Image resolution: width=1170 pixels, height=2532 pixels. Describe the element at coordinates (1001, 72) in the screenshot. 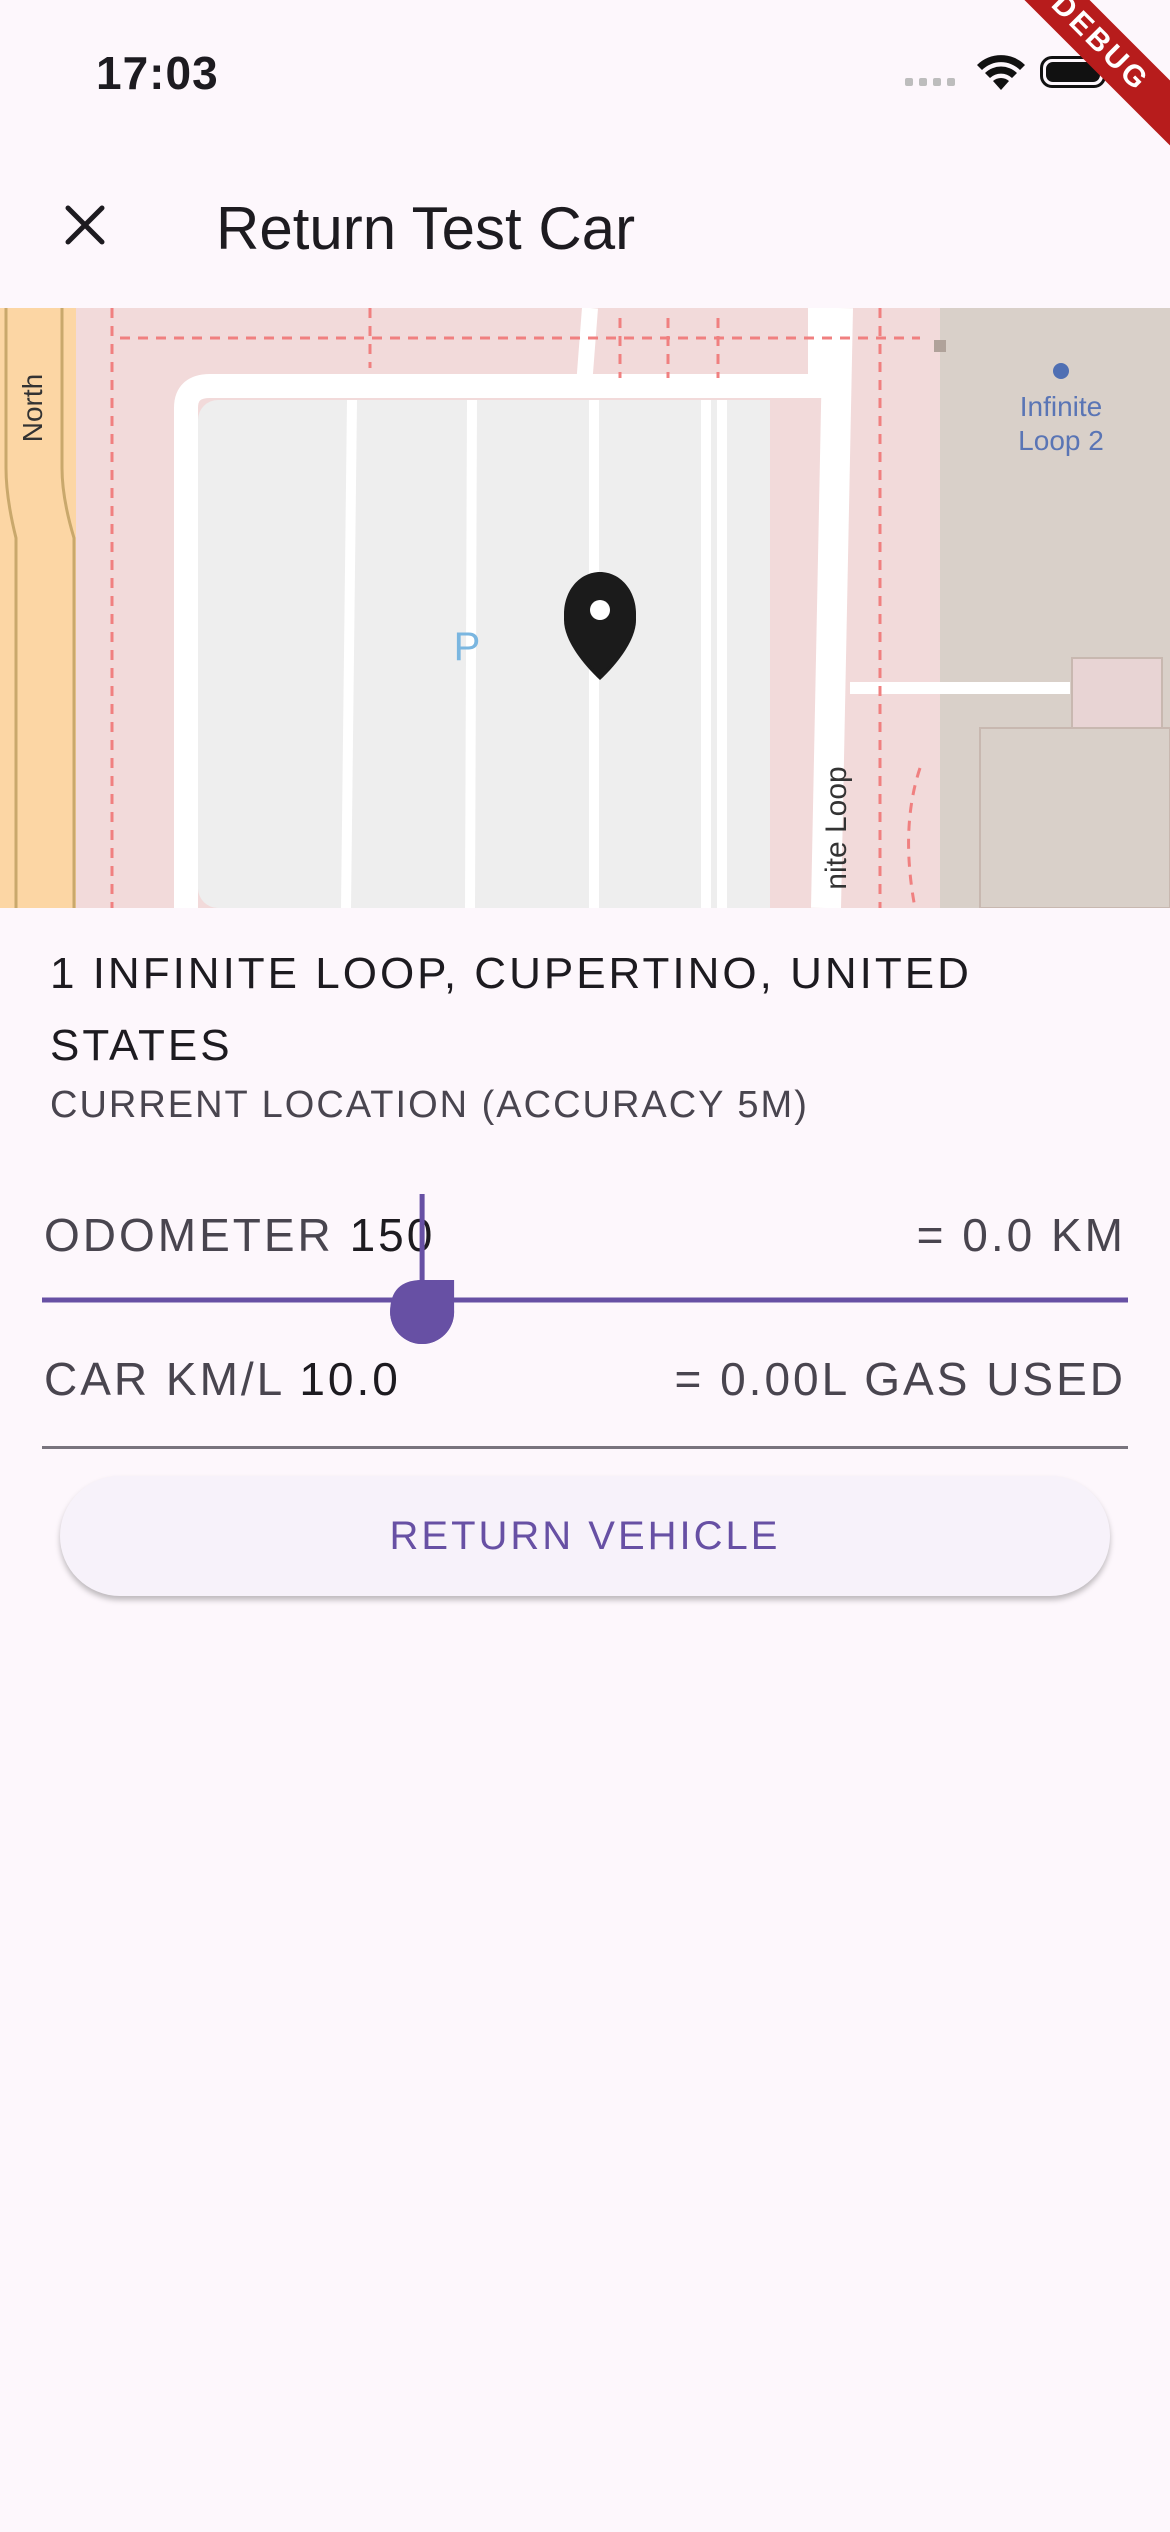

I see `wifi-icon` at that location.